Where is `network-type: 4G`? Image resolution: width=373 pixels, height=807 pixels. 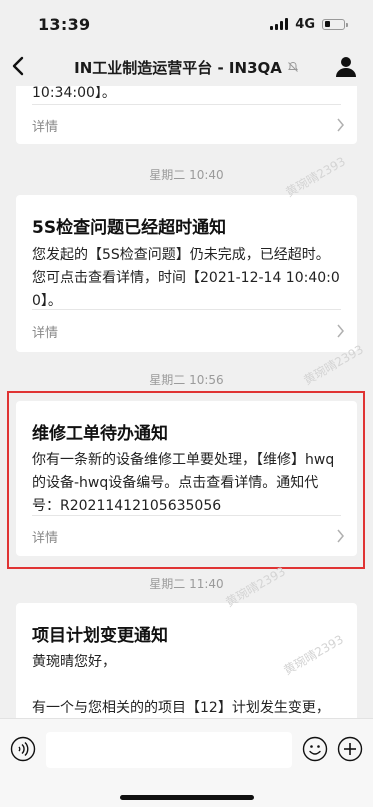 network-type: 4G is located at coordinates (305, 24).